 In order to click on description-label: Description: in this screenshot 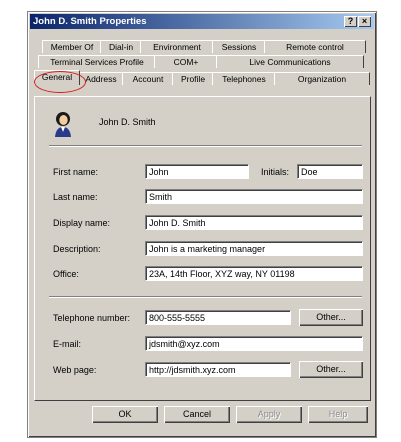, I will do `click(77, 249)`.